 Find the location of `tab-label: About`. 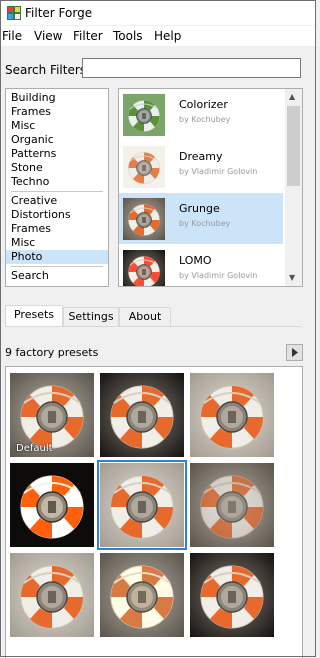

tab-label: About is located at coordinates (145, 316).